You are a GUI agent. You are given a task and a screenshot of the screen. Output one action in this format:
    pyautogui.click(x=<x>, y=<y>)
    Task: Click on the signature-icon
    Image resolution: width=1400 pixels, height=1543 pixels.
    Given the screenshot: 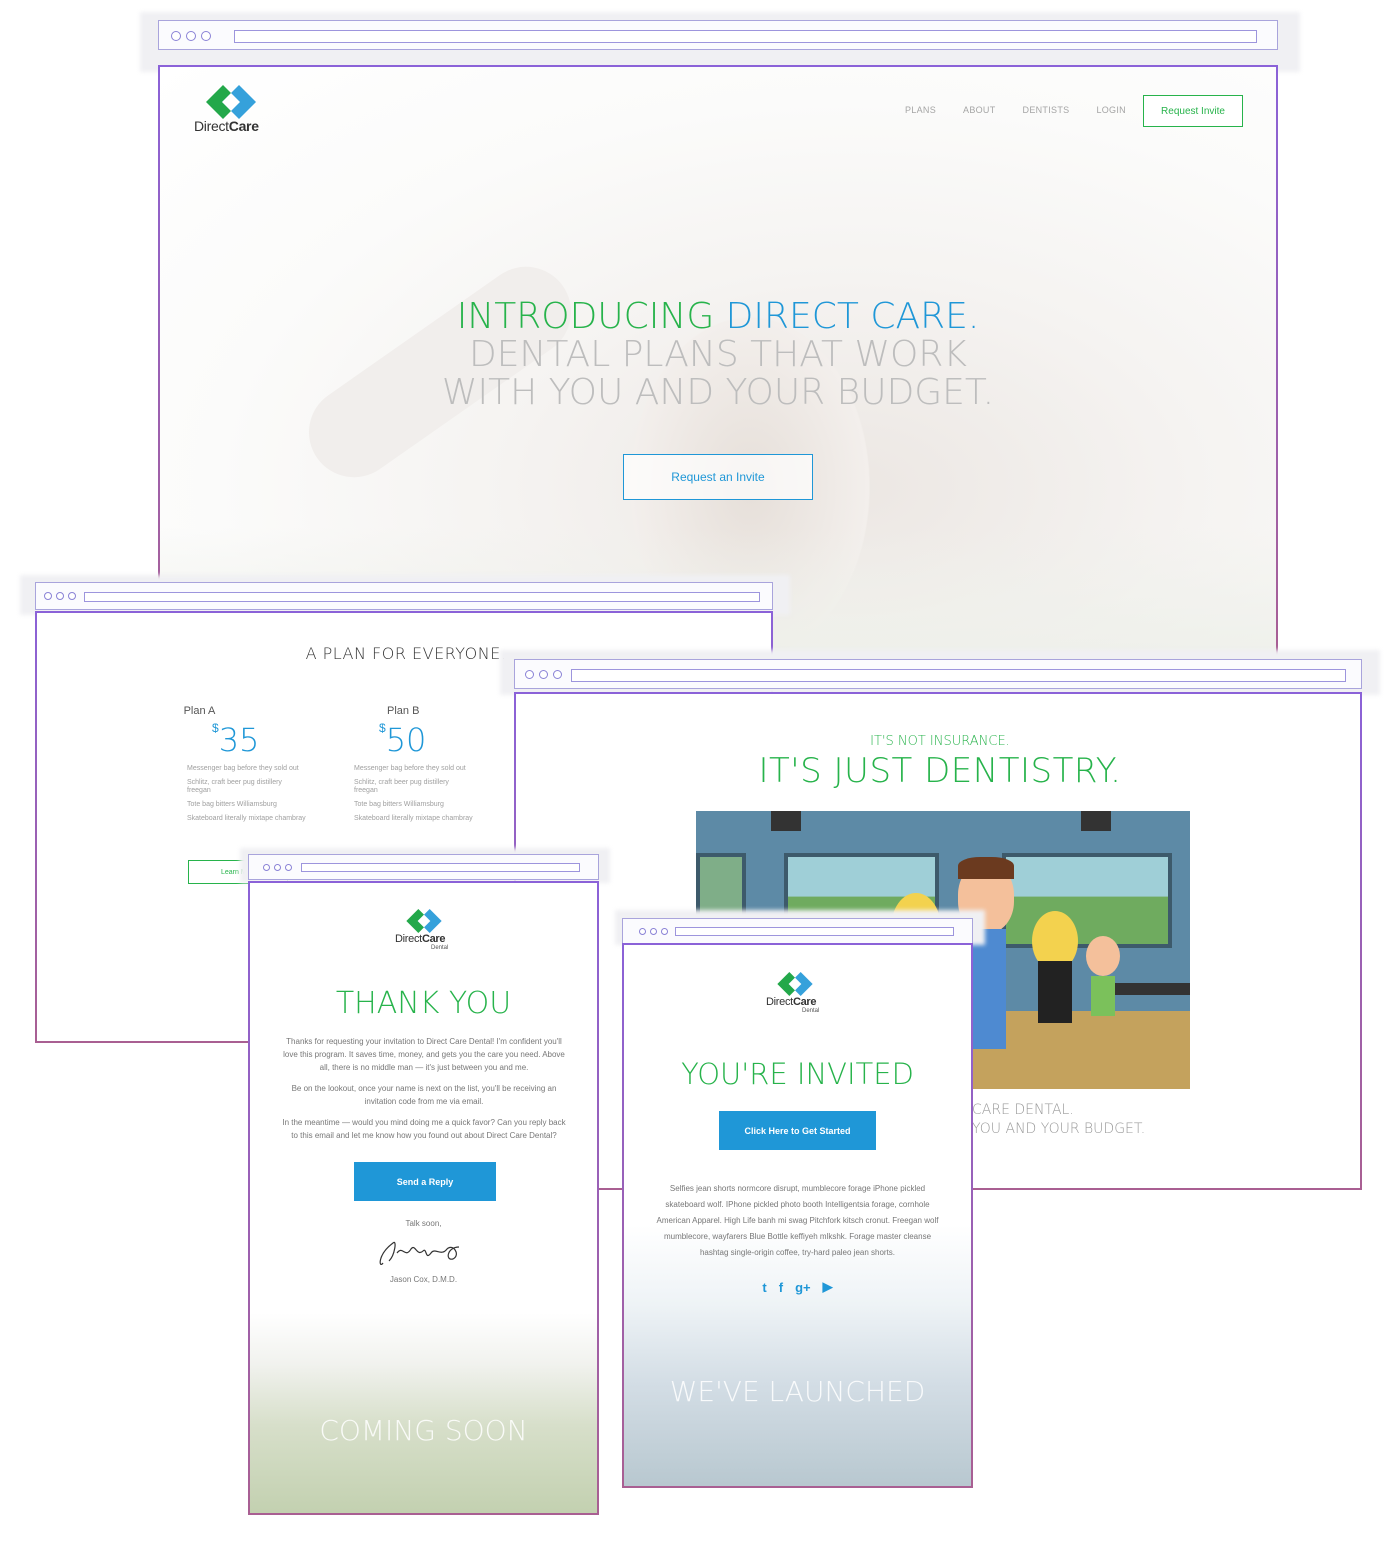 What is the action you would take?
    pyautogui.click(x=419, y=1253)
    